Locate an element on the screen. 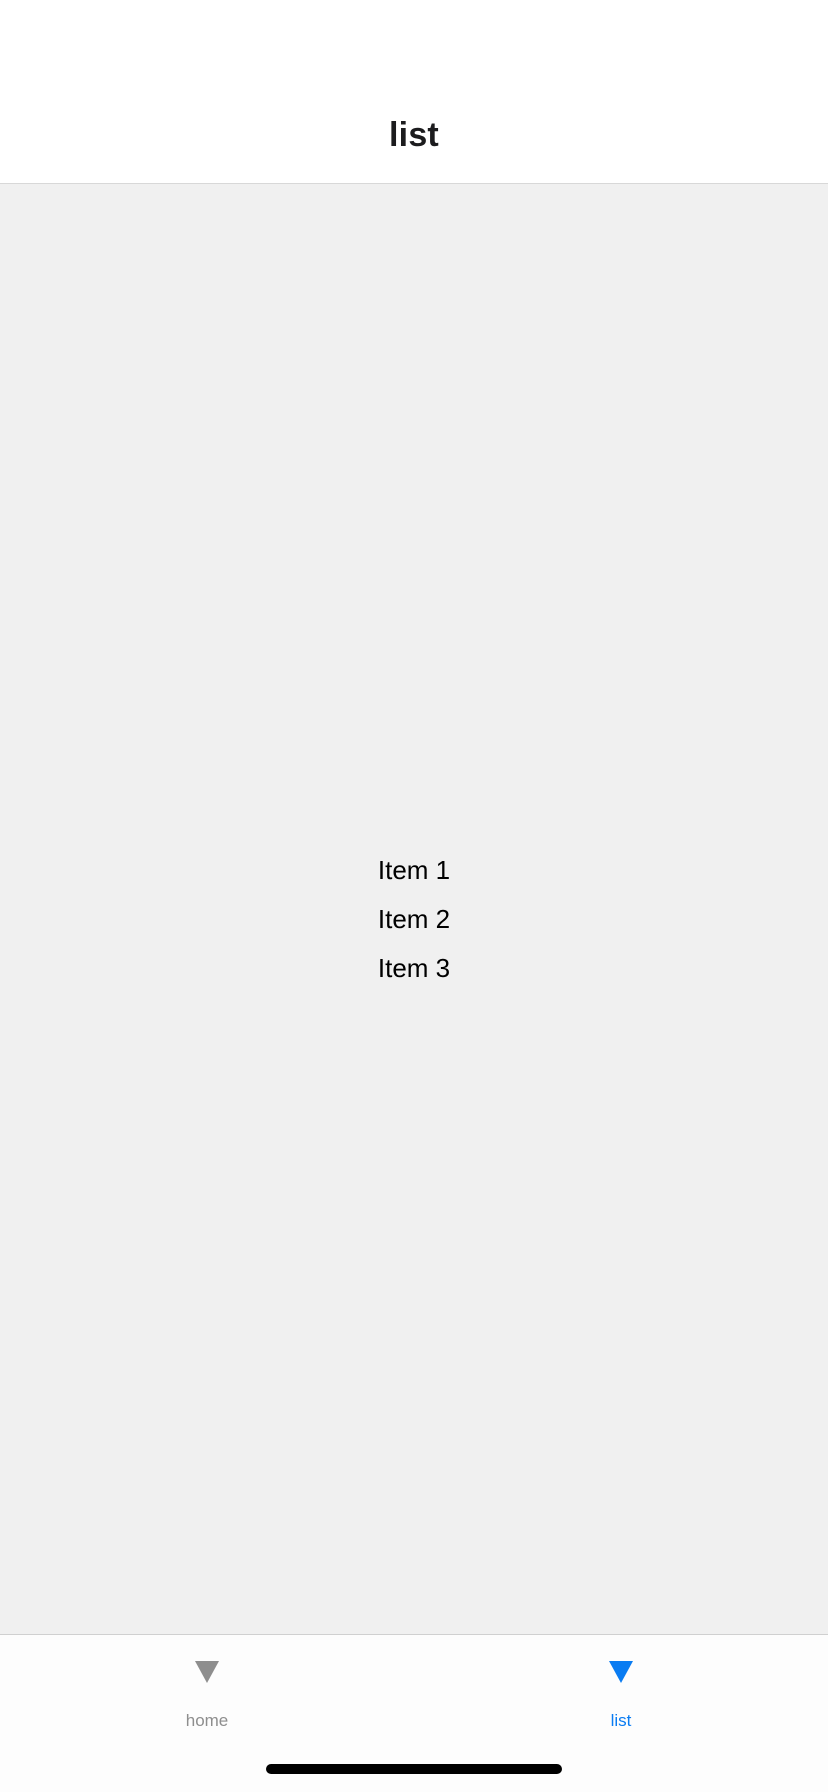 Image resolution: width=828 pixels, height=1792 pixels. list-item: Item 2 is located at coordinates (414, 918).